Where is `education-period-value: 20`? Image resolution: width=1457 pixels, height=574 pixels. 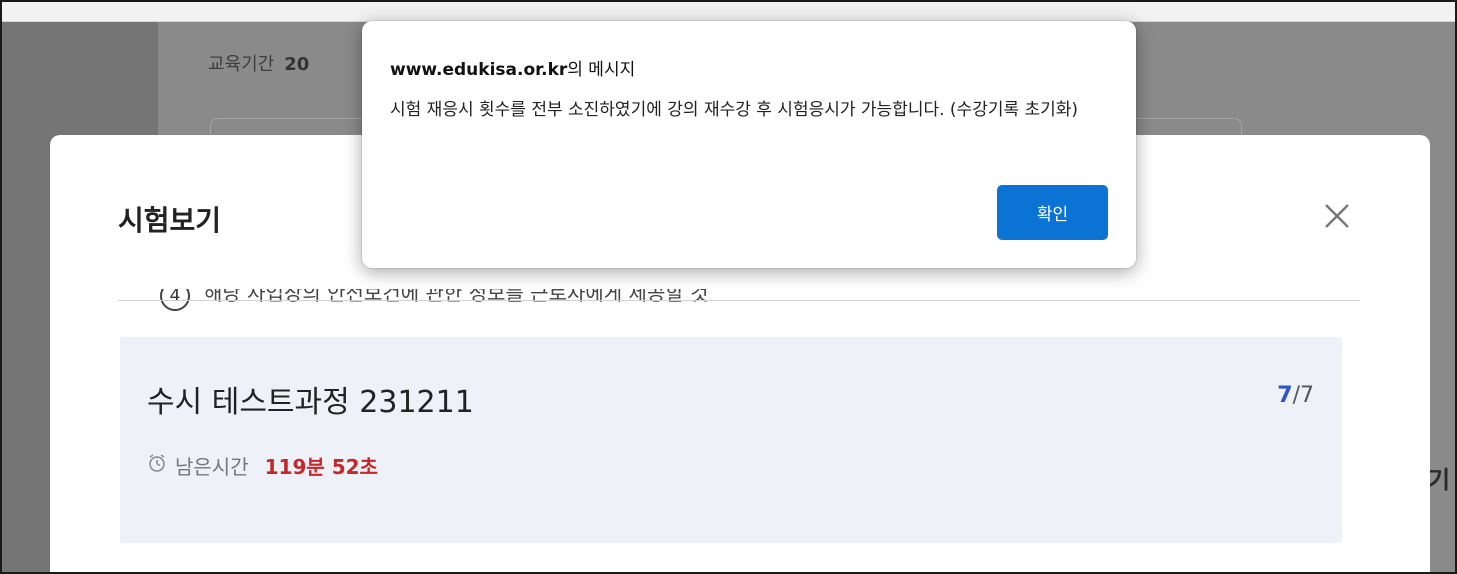
education-period-value: 20 is located at coordinates (297, 64).